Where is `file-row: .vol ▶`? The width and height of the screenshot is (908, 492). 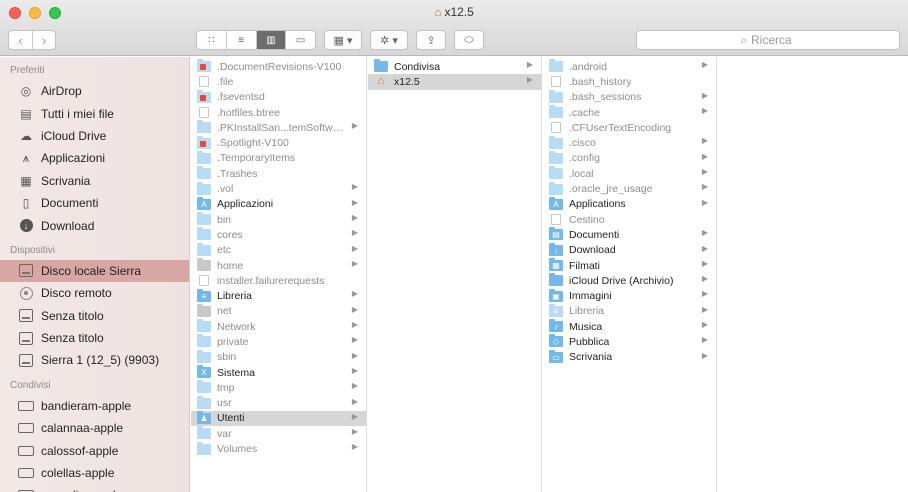 file-row: .vol ▶ is located at coordinates (278, 188).